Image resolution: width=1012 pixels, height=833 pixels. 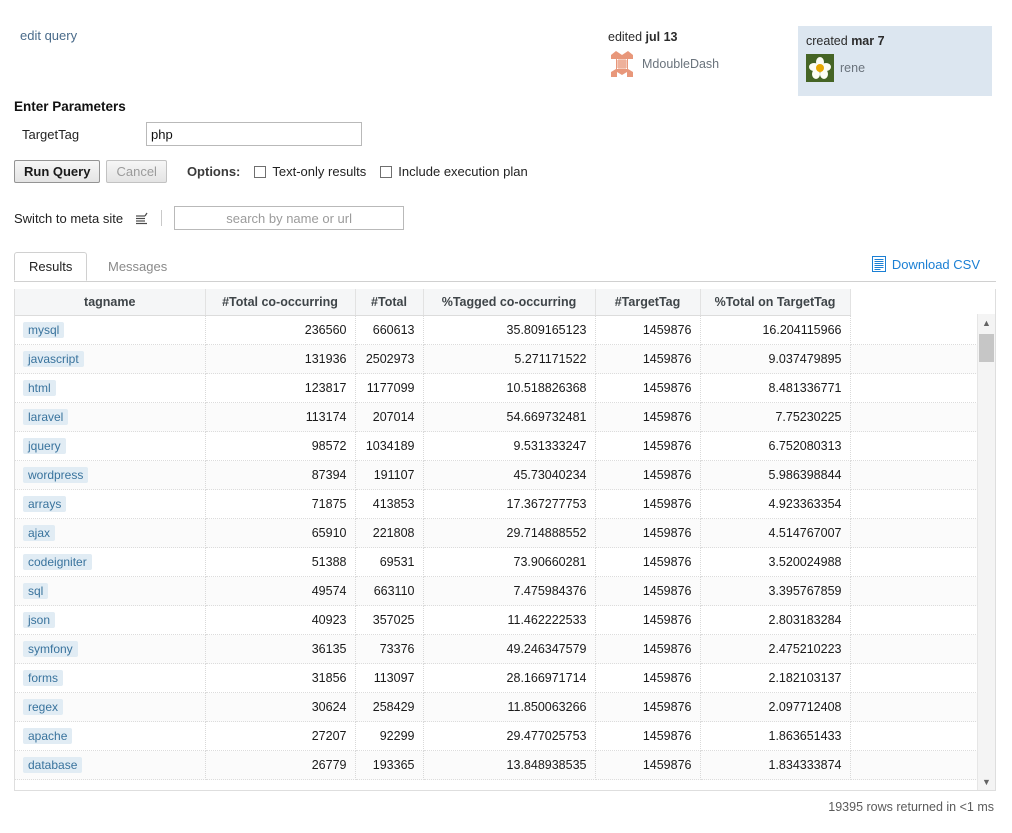 I want to click on cell-pct-tagged: 9.531333247, so click(x=509, y=446).